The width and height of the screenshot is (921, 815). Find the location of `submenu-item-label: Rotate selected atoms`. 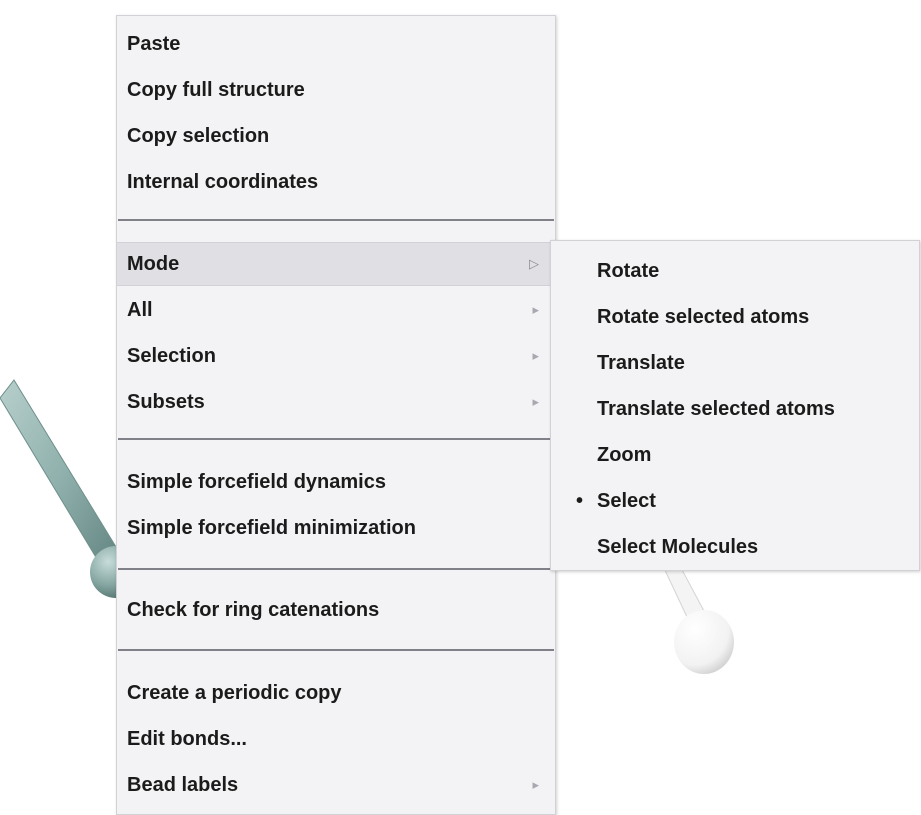

submenu-item-label: Rotate selected atoms is located at coordinates (703, 317).